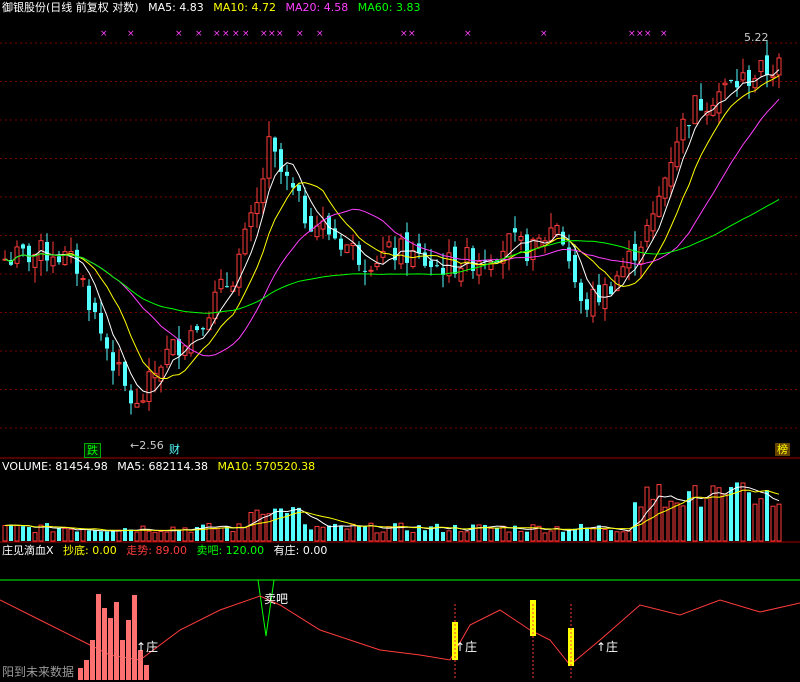 This screenshot has height=682, width=800. Describe the element at coordinates (28, 550) in the screenshot. I see `indicator-title: 庄见滴血X` at that location.